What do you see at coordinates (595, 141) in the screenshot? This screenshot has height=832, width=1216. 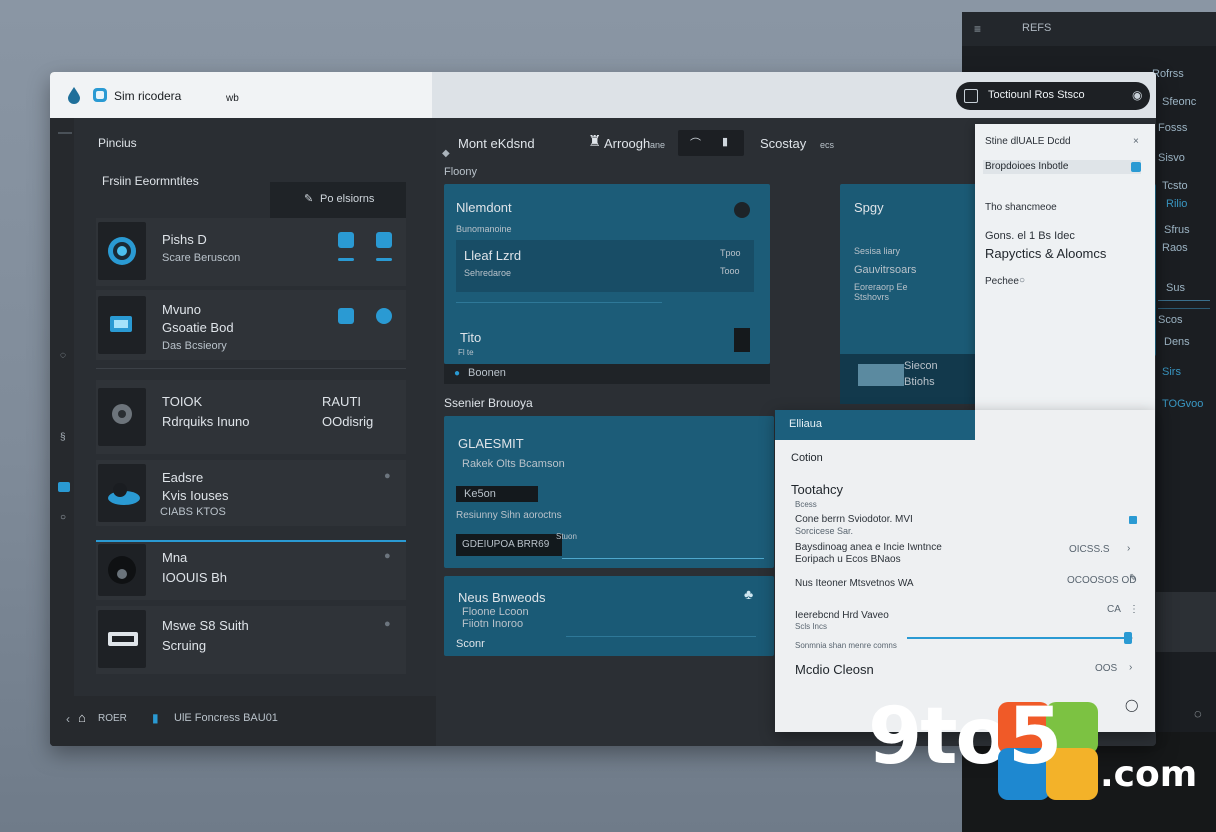 I see `figure-icon: ♜` at bounding box center [595, 141].